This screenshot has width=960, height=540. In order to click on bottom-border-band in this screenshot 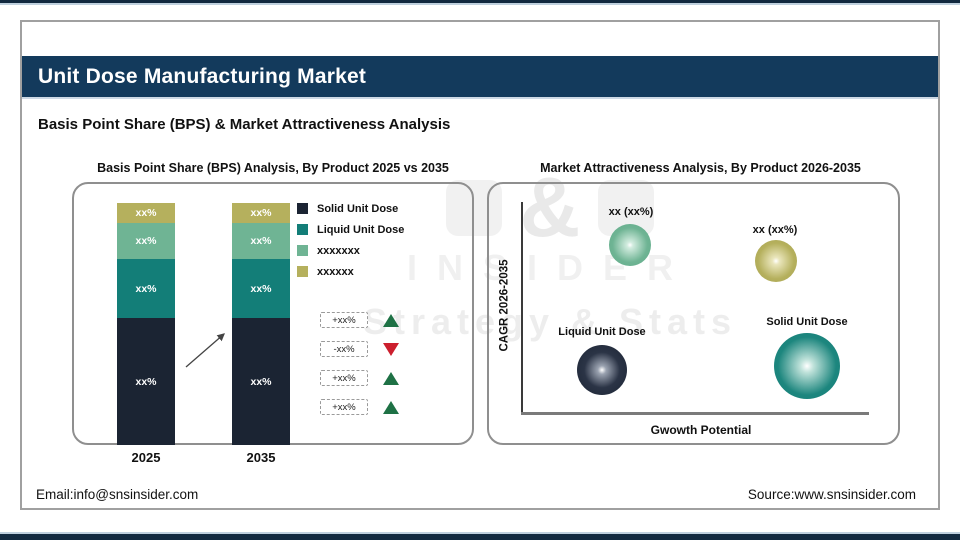, I will do `click(480, 536)`.